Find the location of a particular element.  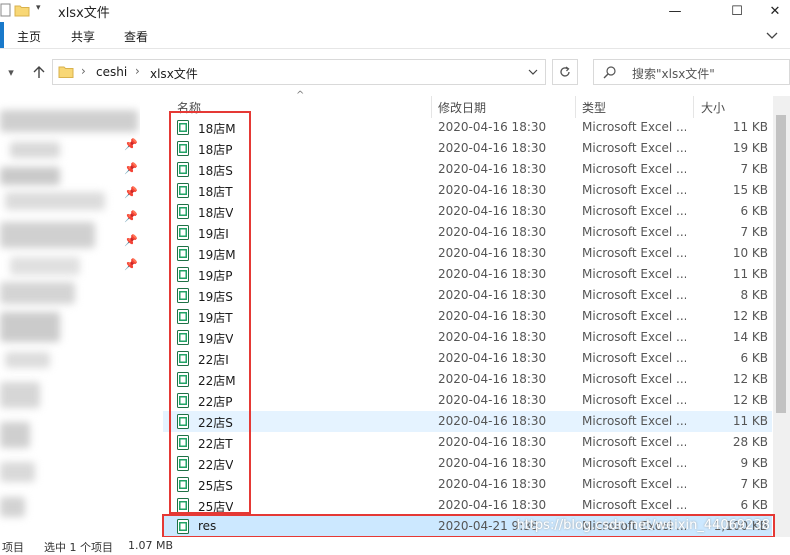

file-name: 19店S is located at coordinates (215, 297).